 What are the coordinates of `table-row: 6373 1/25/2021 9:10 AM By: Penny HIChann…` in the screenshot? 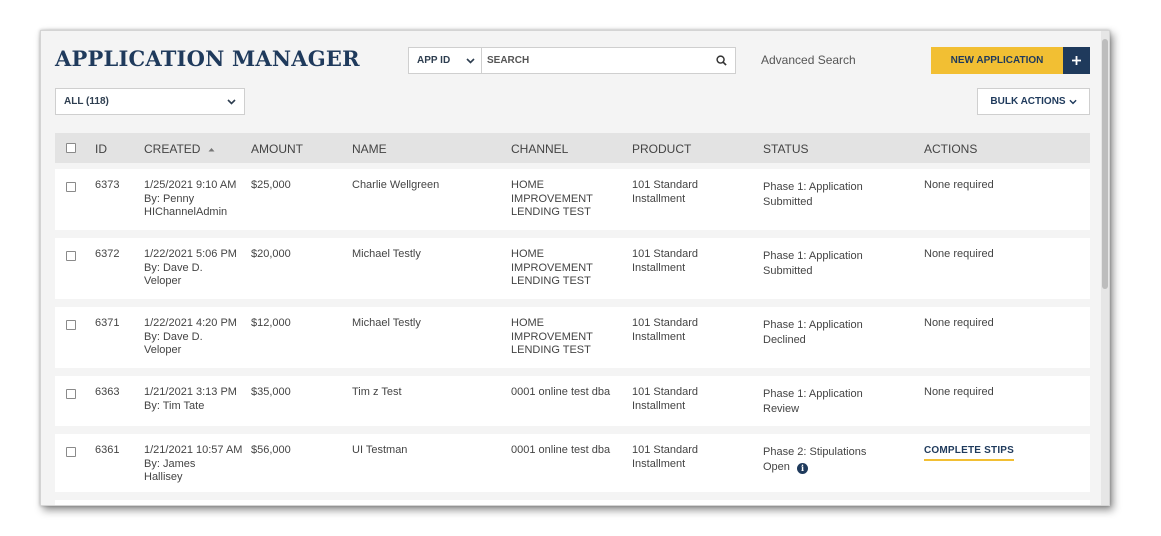 It's located at (572, 199).